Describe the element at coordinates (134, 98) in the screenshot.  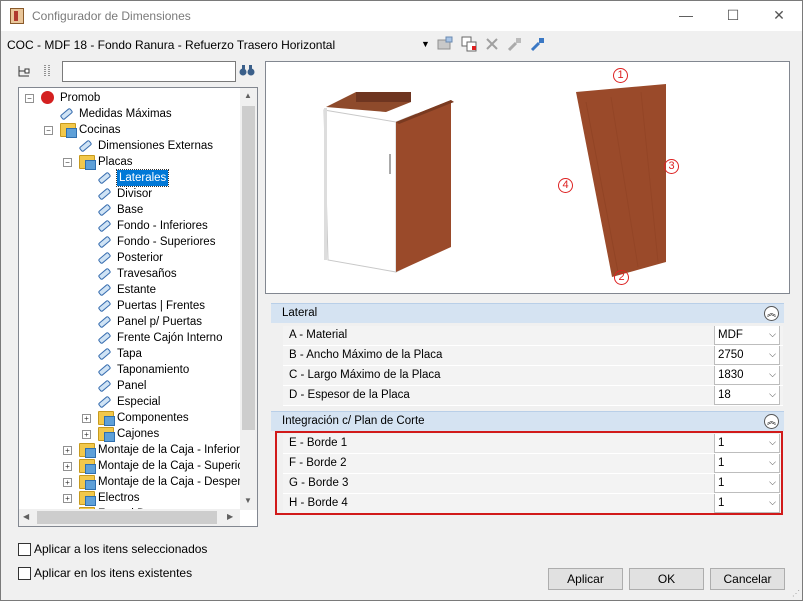
I see `tree-item: − Promob` at that location.